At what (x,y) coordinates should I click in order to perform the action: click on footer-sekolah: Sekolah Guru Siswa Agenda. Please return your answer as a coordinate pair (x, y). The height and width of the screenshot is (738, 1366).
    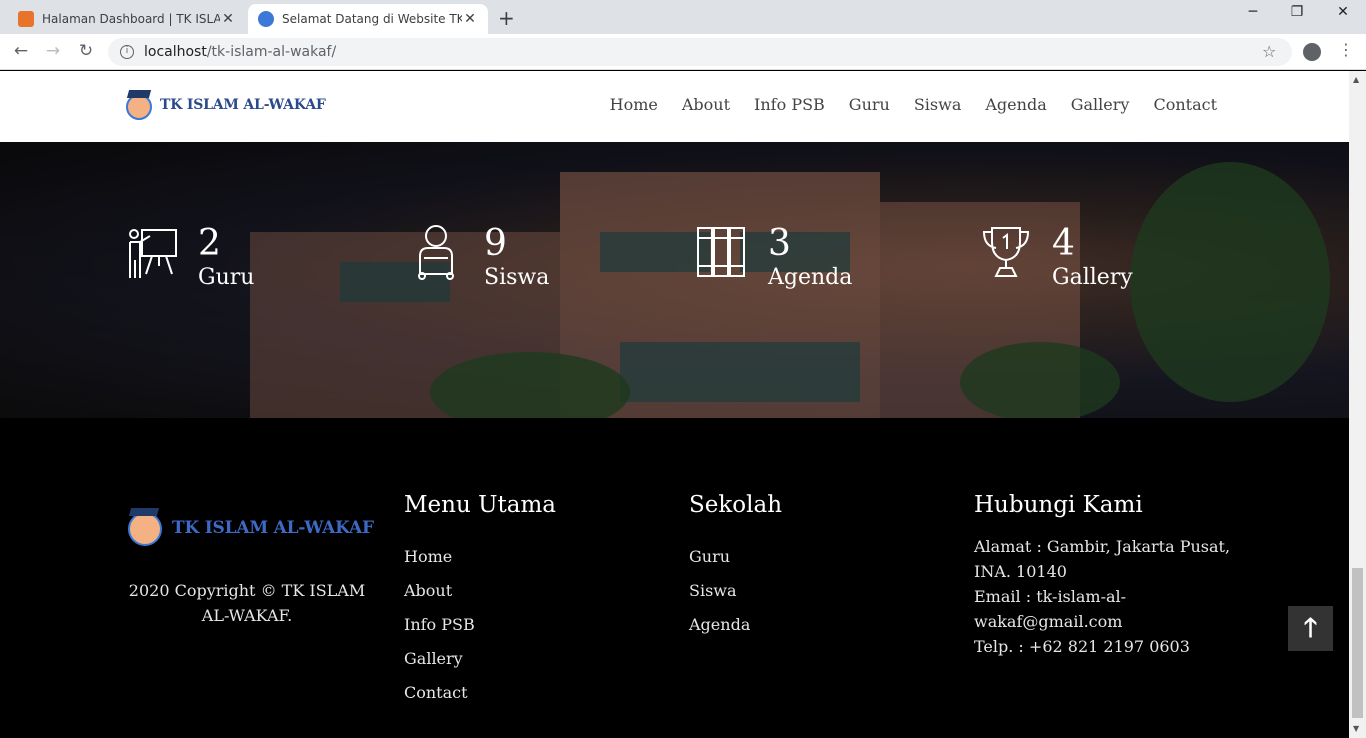
    Looking at the image, I should click on (735, 567).